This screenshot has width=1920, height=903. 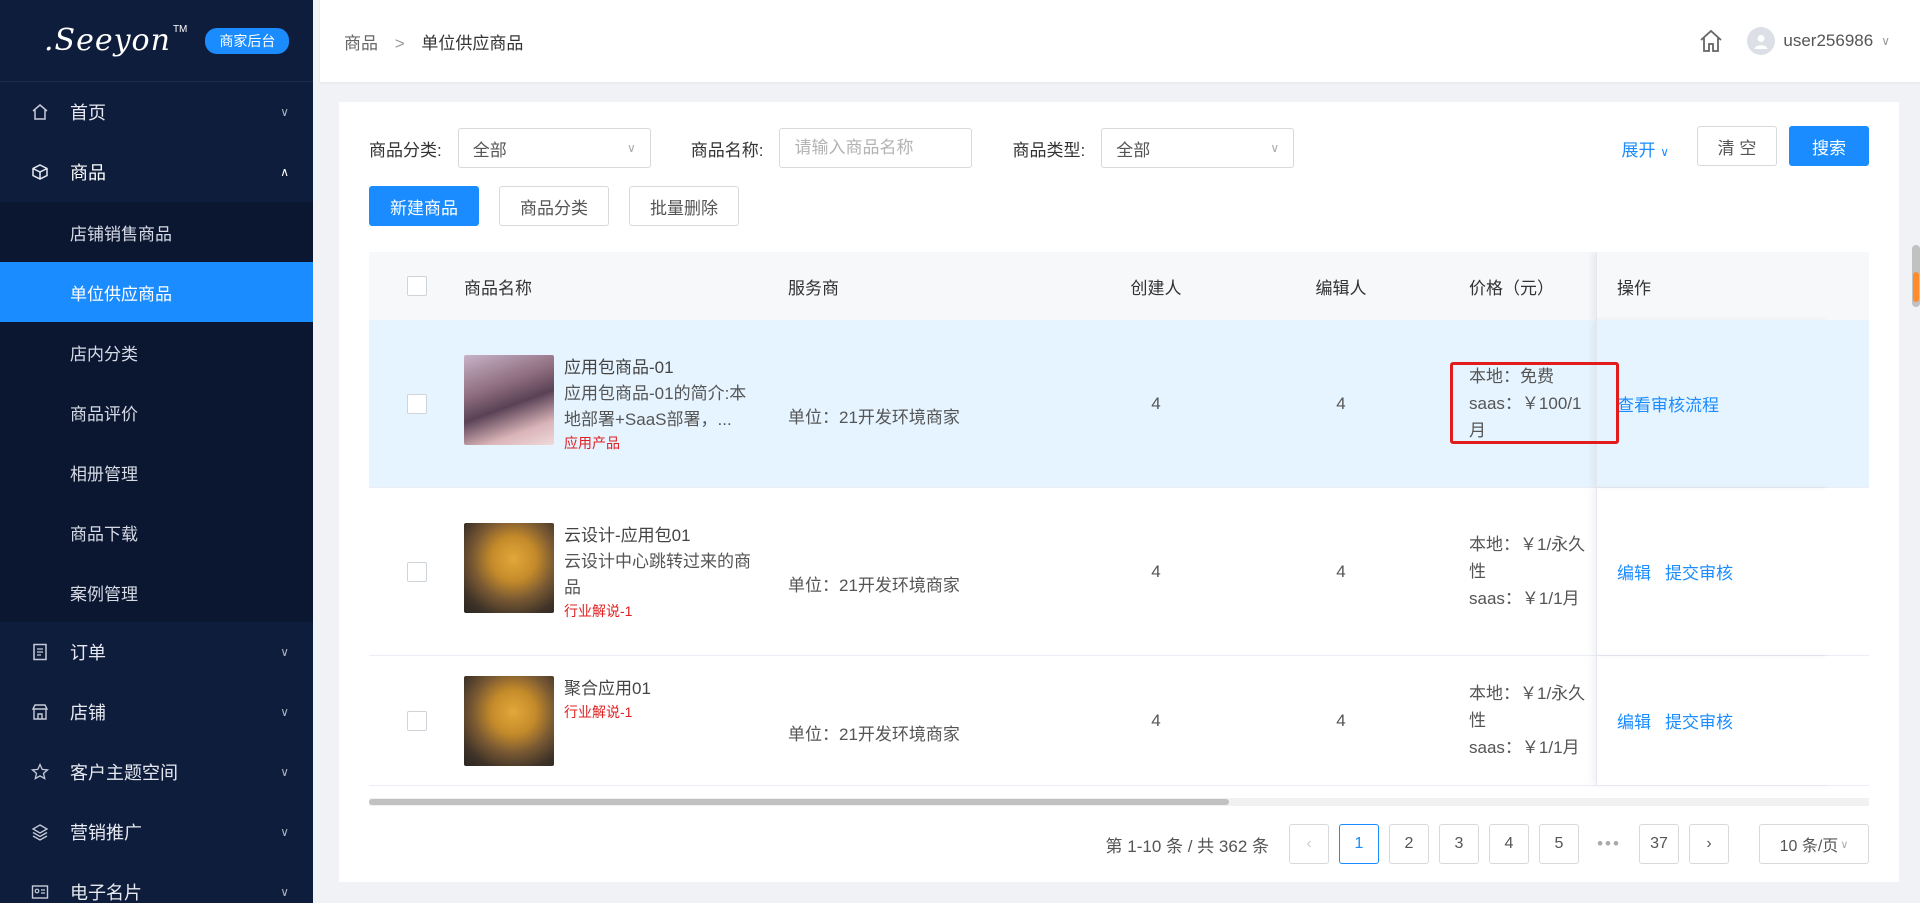 What do you see at coordinates (361, 43) in the screenshot?
I see `breadcrumb-item-products: 商品` at bounding box center [361, 43].